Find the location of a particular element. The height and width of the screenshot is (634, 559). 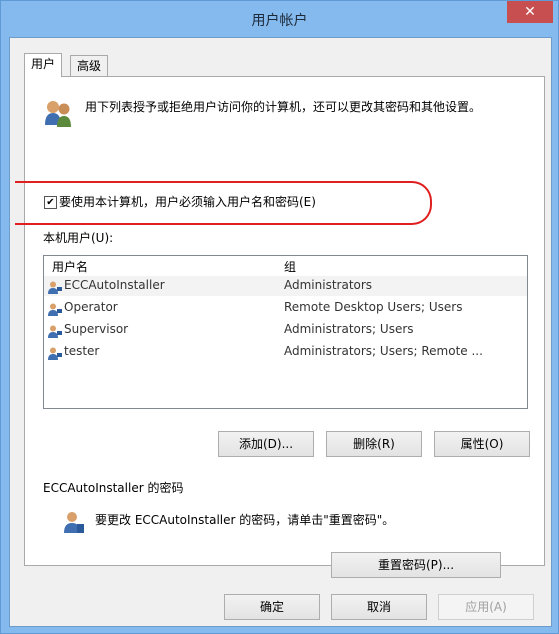

list-header: 用户名 组 is located at coordinates (285, 266).